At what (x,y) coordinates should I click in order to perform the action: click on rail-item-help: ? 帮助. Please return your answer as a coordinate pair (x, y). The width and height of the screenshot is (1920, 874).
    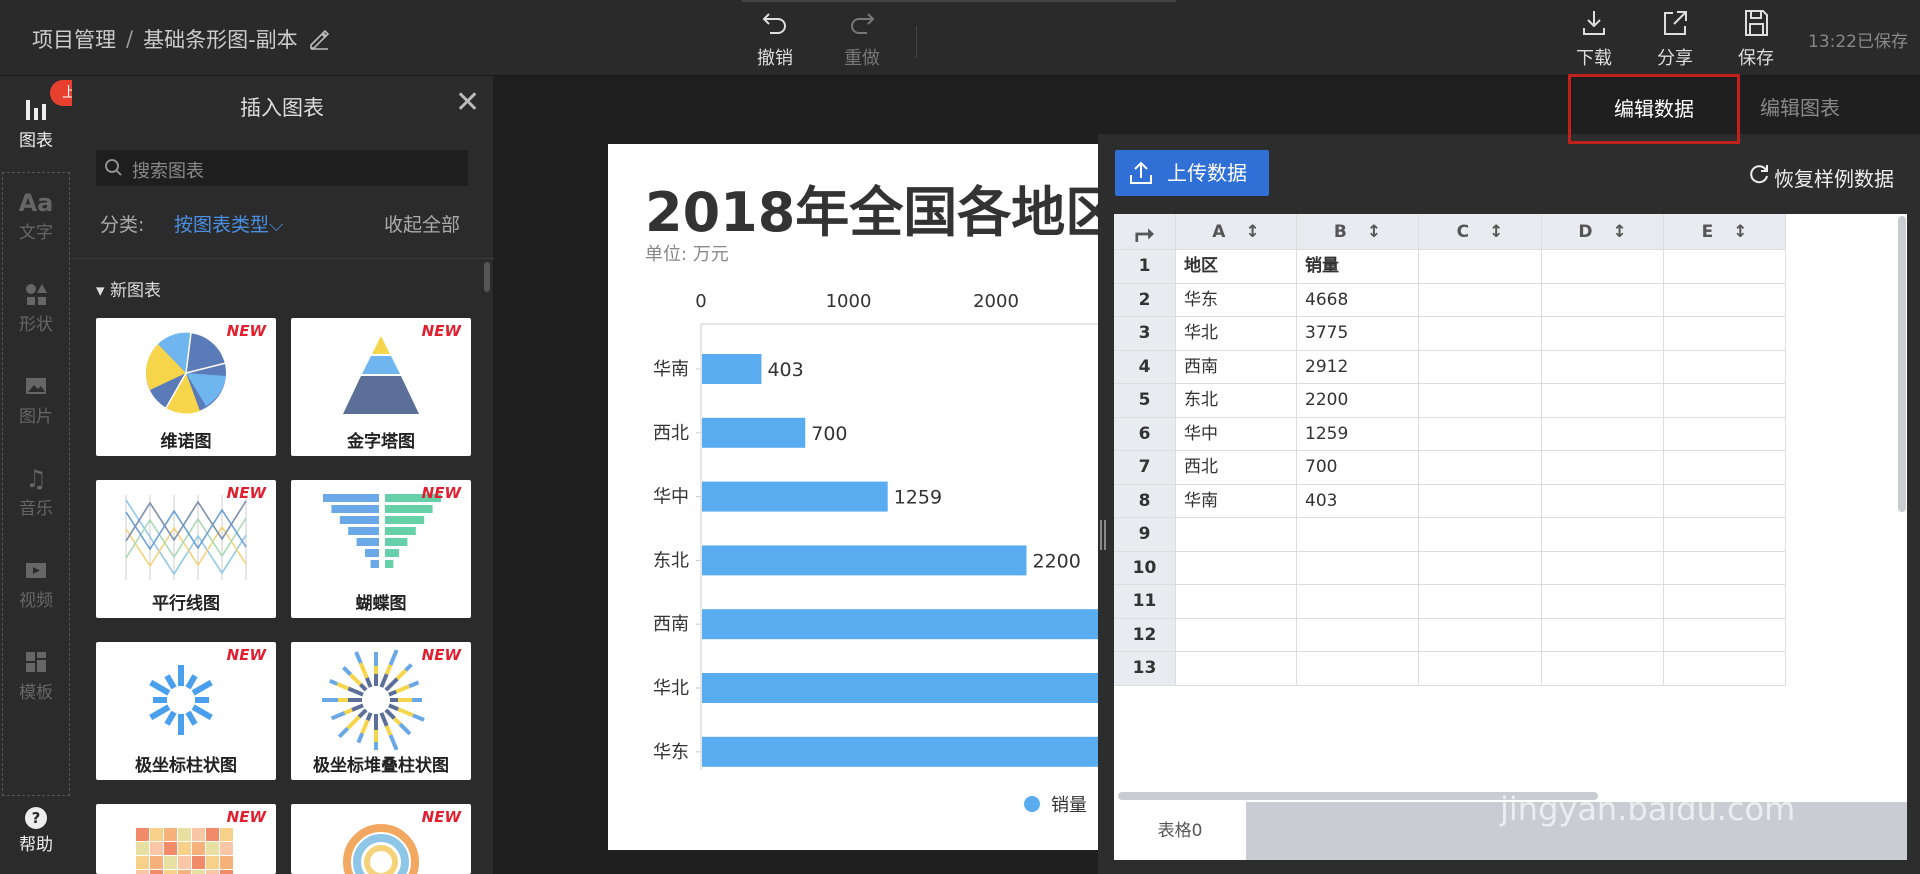
    Looking at the image, I should click on (36, 827).